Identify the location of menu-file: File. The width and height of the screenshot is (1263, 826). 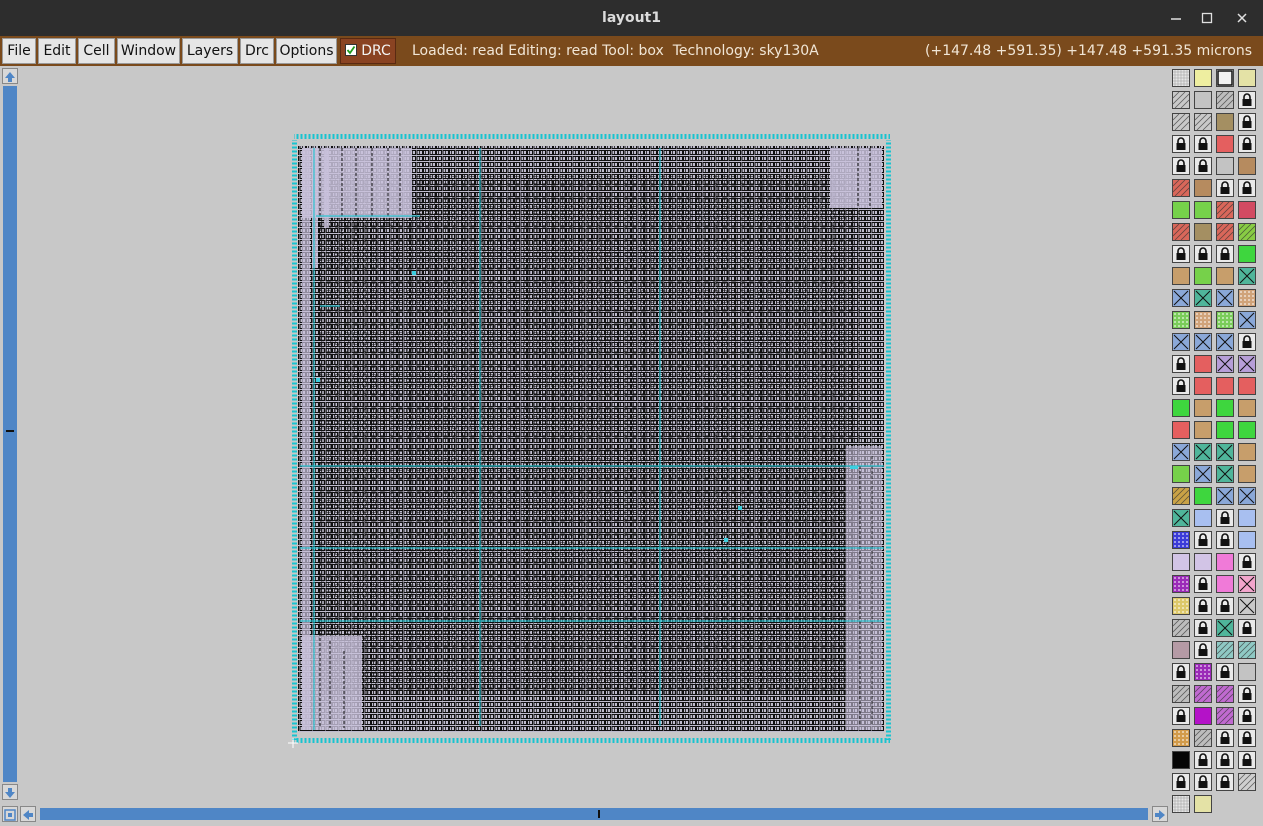
(19, 51).